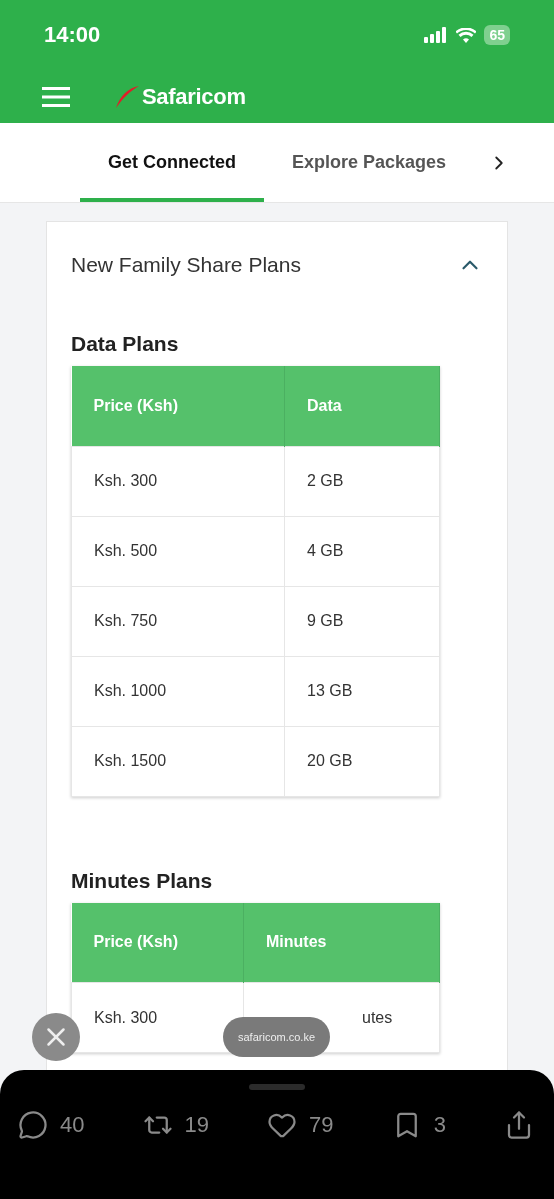 Image resolution: width=554 pixels, height=1199 pixels. Describe the element at coordinates (369, 162) in the screenshot. I see `nav-tab: Explore Packages` at that location.